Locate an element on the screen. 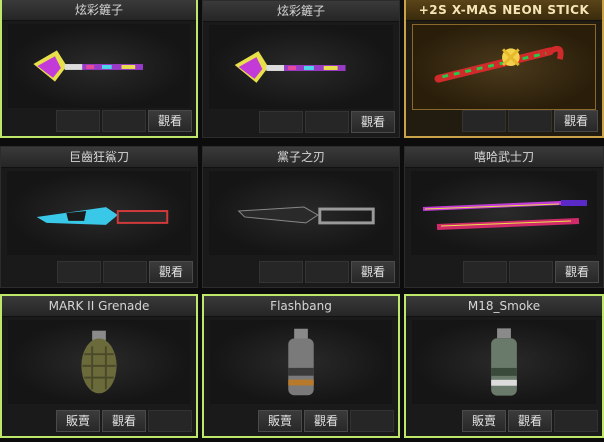 The height and width of the screenshot is (442, 604). item-image-blade is located at coordinates (301, 213).